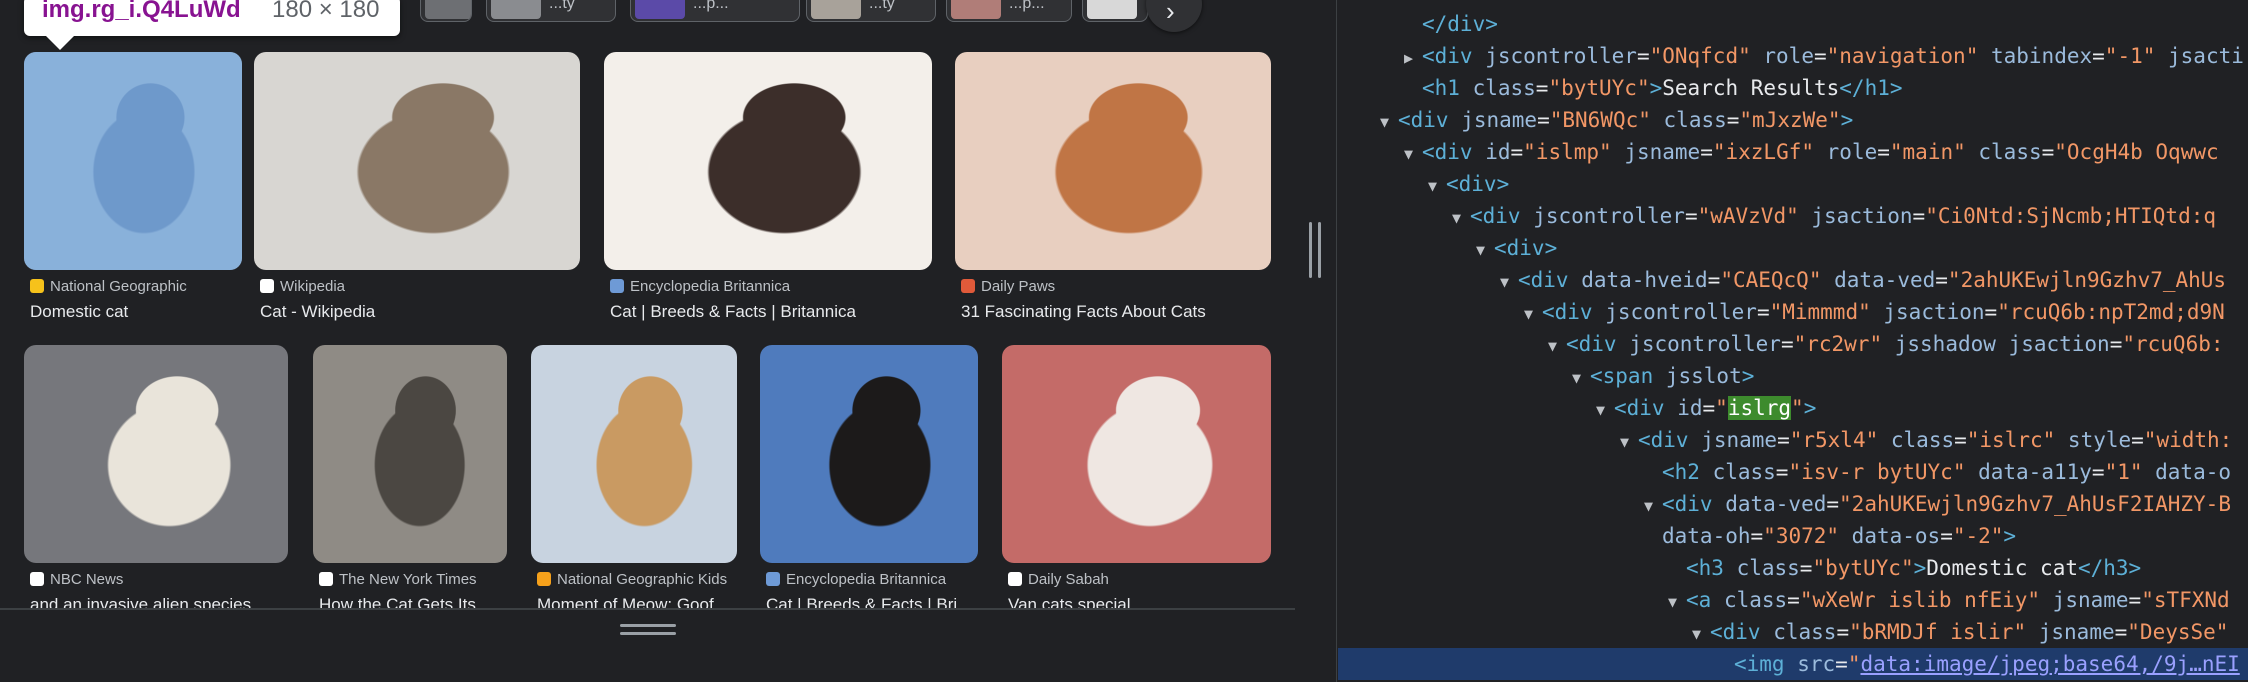 Image resolution: width=2248 pixels, height=682 pixels. Describe the element at coordinates (1793, 664) in the screenshot. I see `dom-tree-node: <img src="data:image/jpeg;base64,/9j…nEI` at that location.